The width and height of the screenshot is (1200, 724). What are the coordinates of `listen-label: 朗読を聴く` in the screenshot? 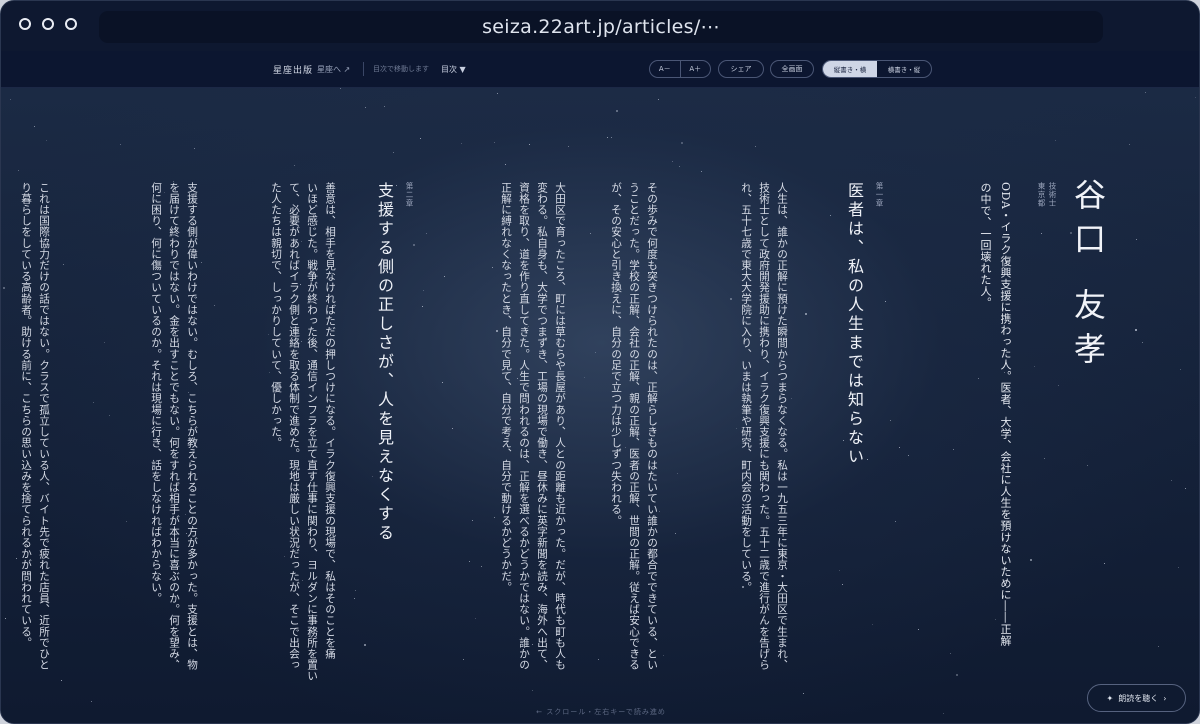 It's located at (1138, 698).